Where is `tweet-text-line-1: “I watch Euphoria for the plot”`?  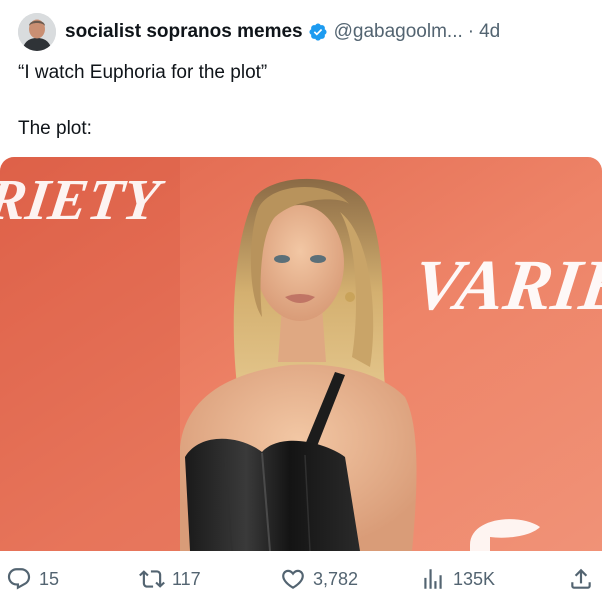 tweet-text-line-1: “I watch Euphoria for the plot” is located at coordinates (143, 72).